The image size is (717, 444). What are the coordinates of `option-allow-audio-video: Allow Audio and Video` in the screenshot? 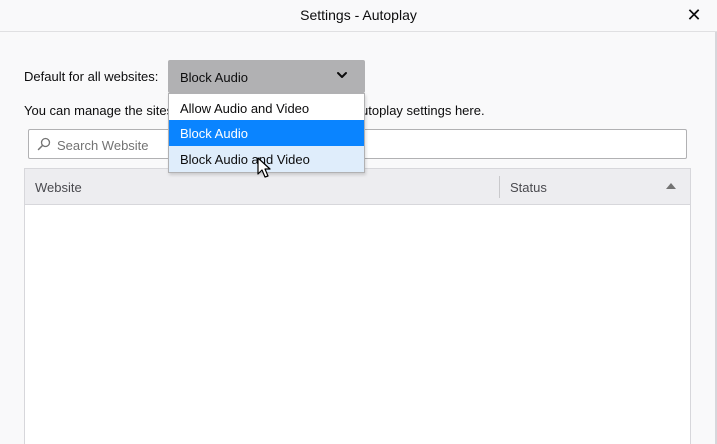 It's located at (266, 108).